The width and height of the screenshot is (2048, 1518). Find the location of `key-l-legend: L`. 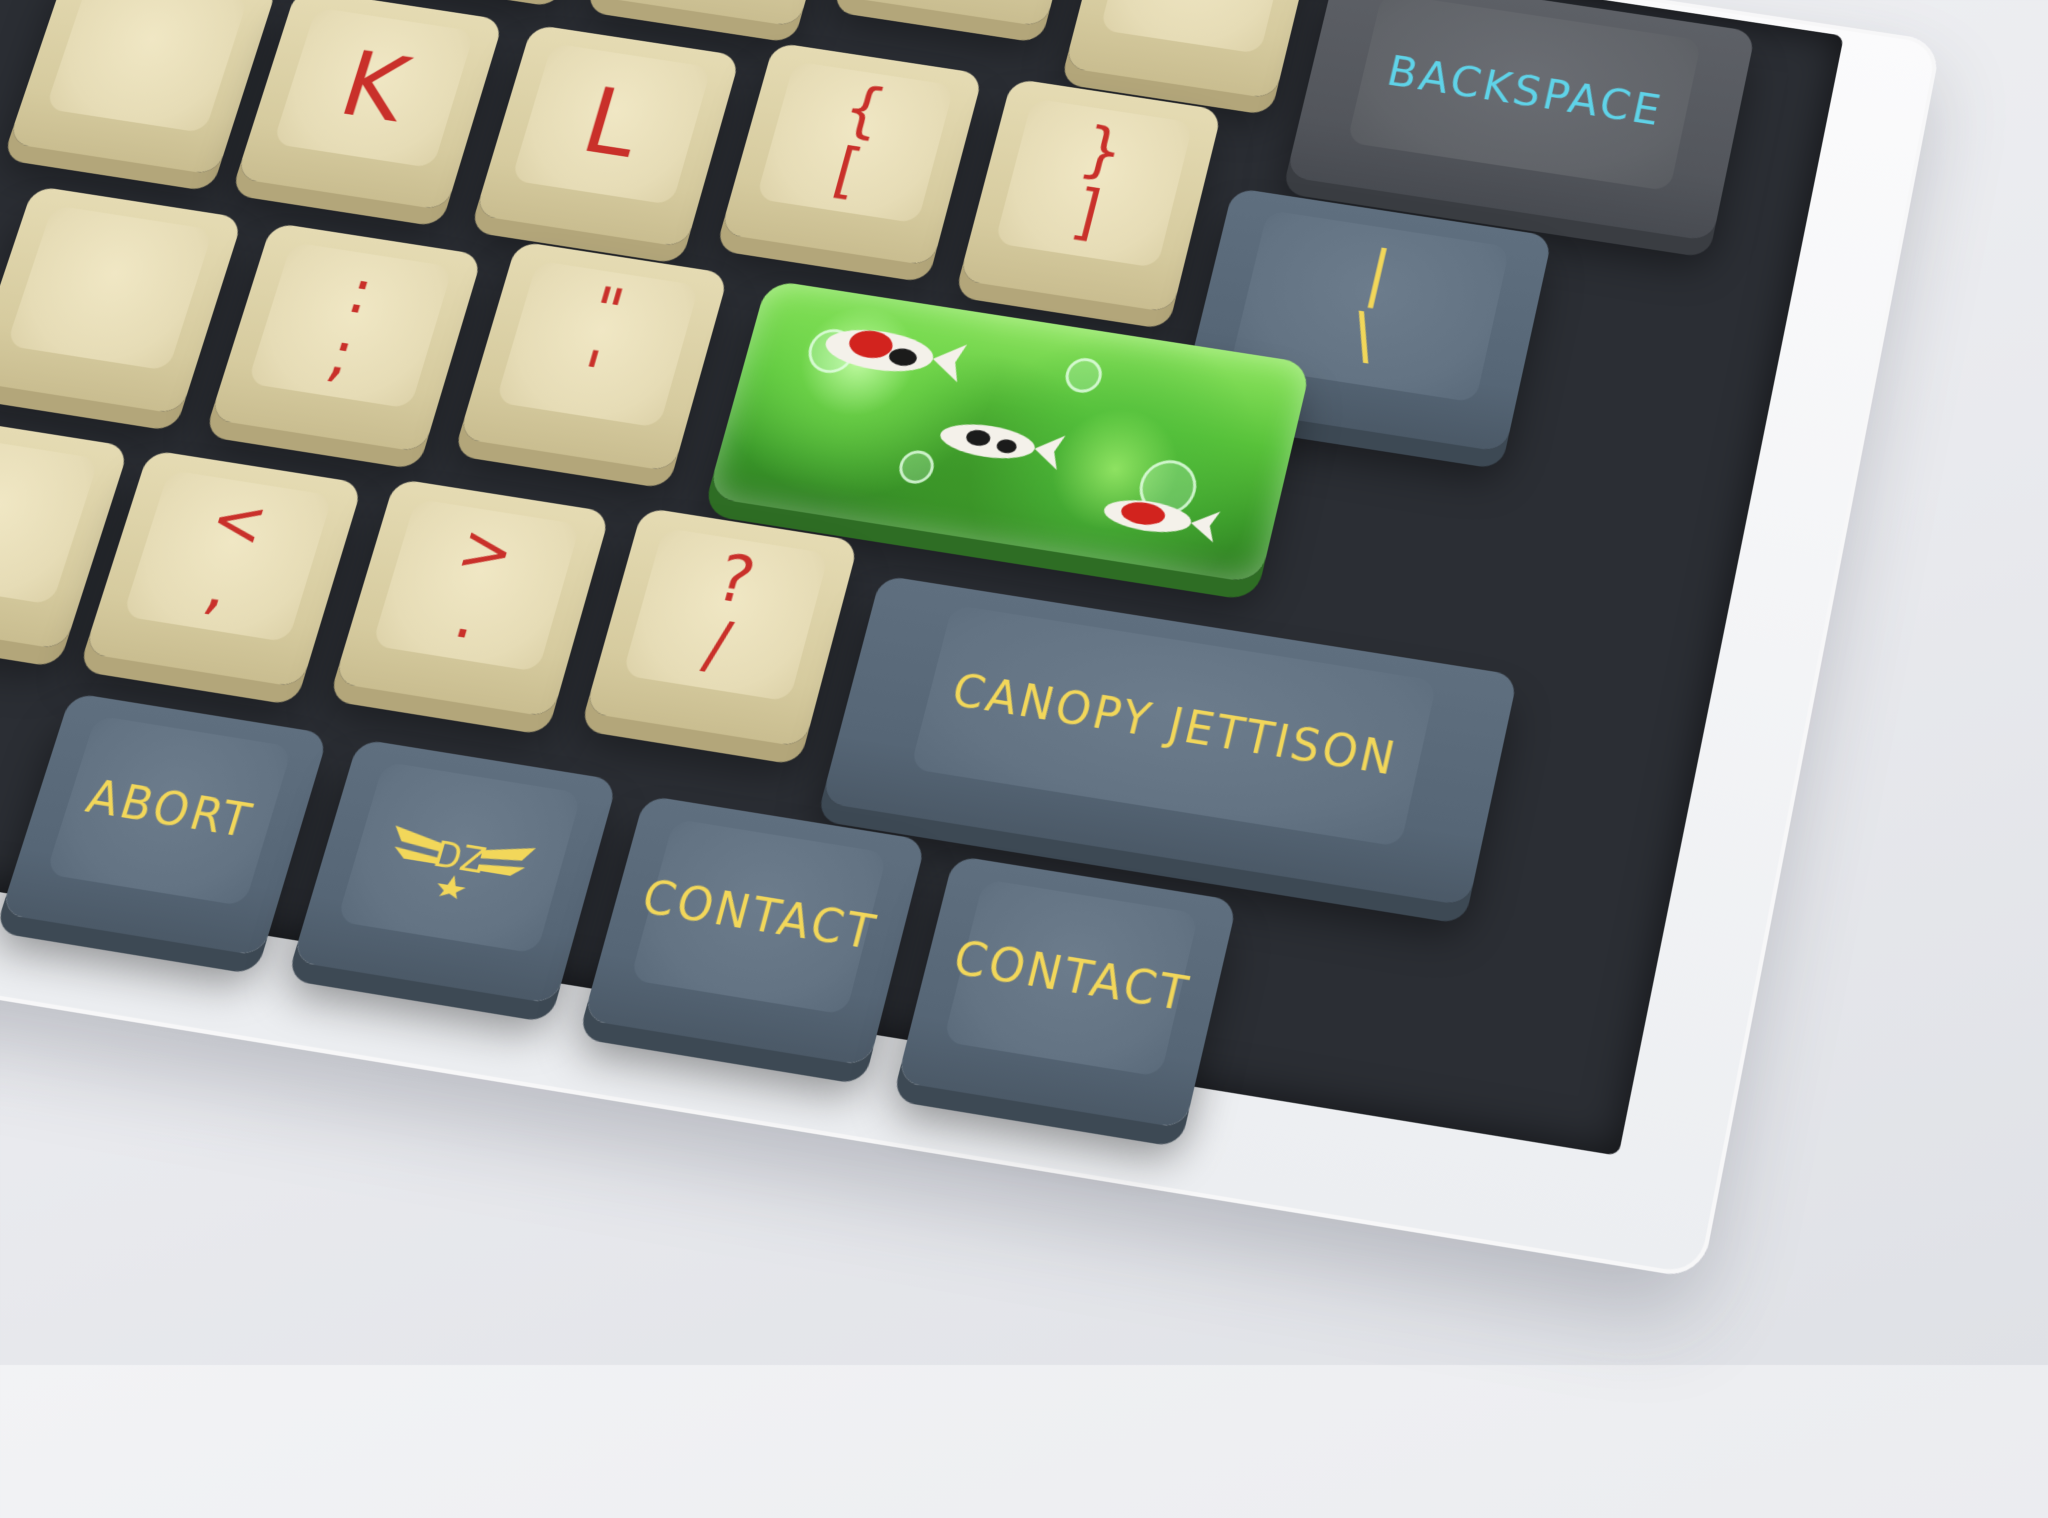

key-l-legend: L is located at coordinates (612, 123).